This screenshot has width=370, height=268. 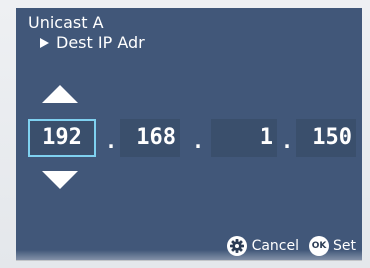 What do you see at coordinates (60, 94) in the screenshot?
I see `increment-triangle-up-icon` at bounding box center [60, 94].